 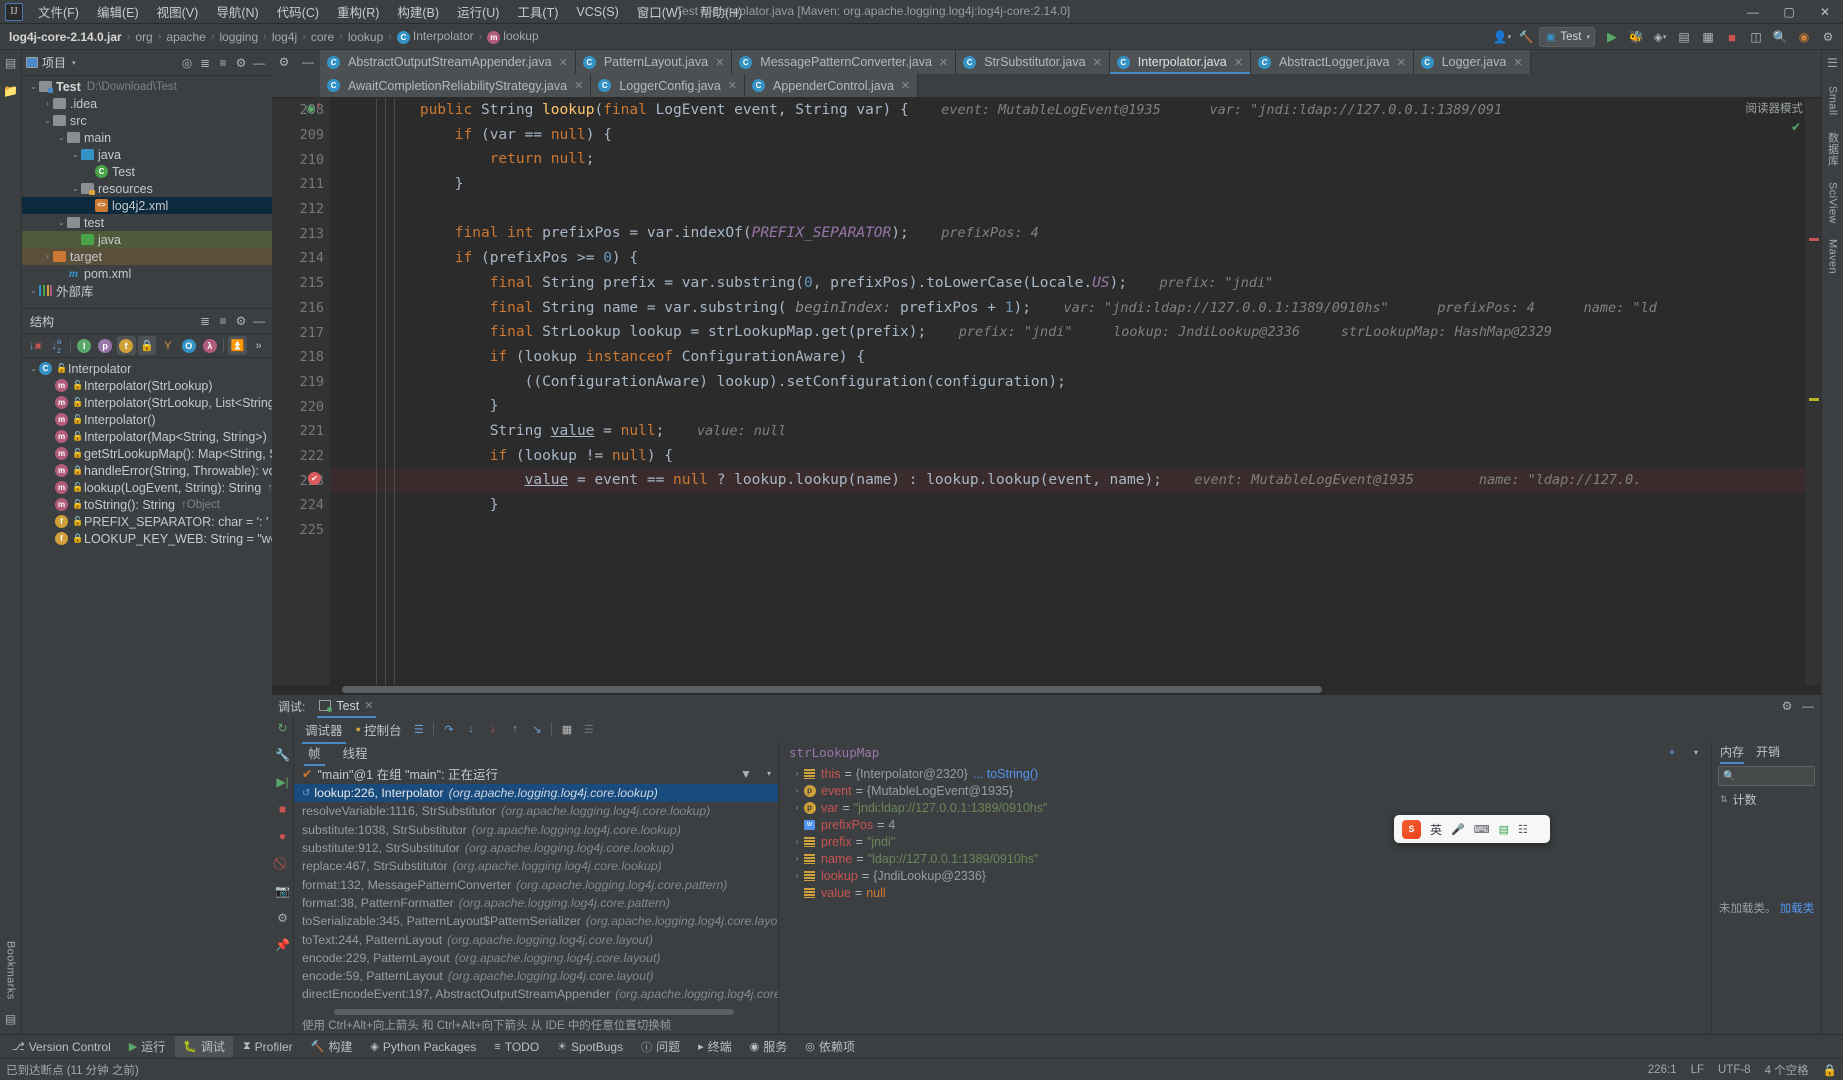 I want to click on minimize-button: —, so click(x=1753, y=12).